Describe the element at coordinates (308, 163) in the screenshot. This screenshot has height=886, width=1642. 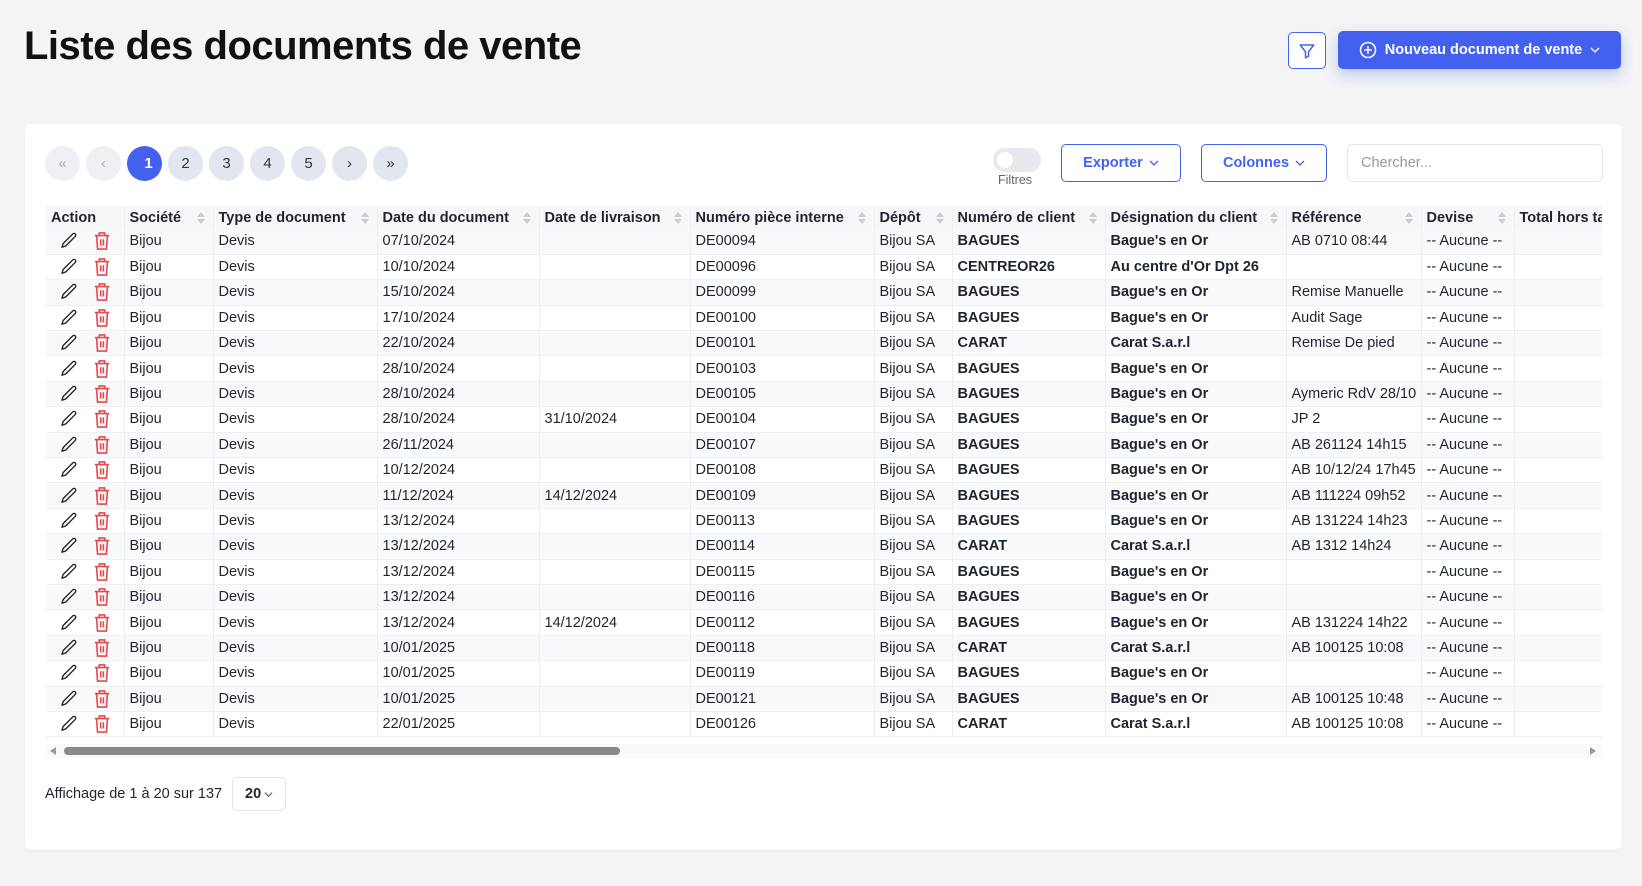
I see `page-5-button: 5` at that location.